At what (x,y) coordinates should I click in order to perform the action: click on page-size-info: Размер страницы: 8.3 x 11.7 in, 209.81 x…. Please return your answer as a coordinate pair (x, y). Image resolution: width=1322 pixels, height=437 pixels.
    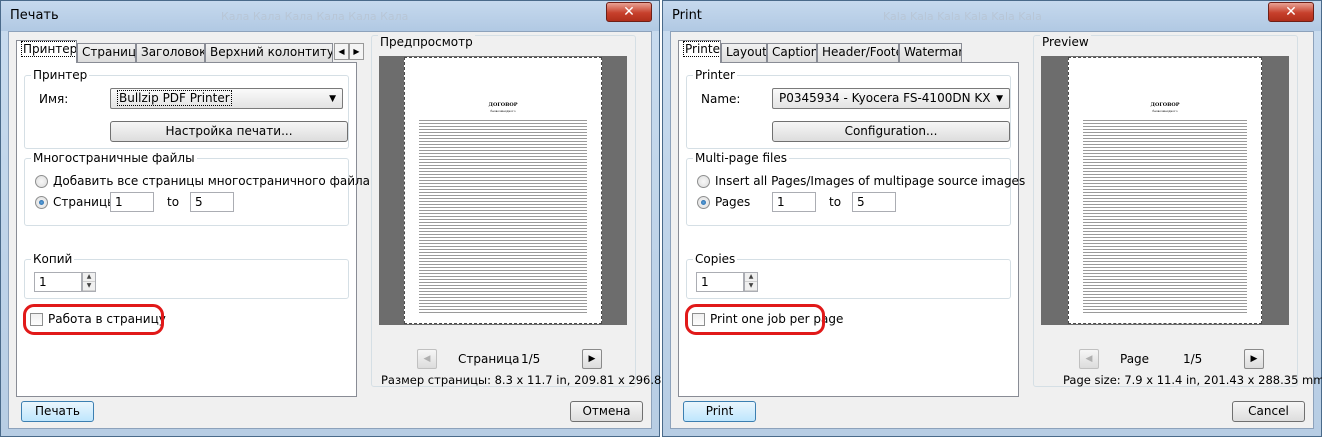
    Looking at the image, I should click on (538, 380).